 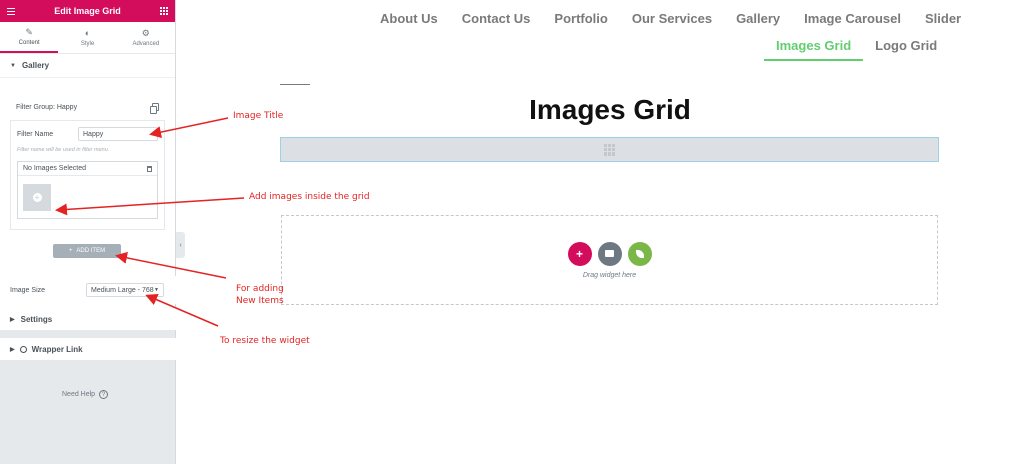 I want to click on widget-drop-area: + Drag widget here, so click(x=609, y=260).